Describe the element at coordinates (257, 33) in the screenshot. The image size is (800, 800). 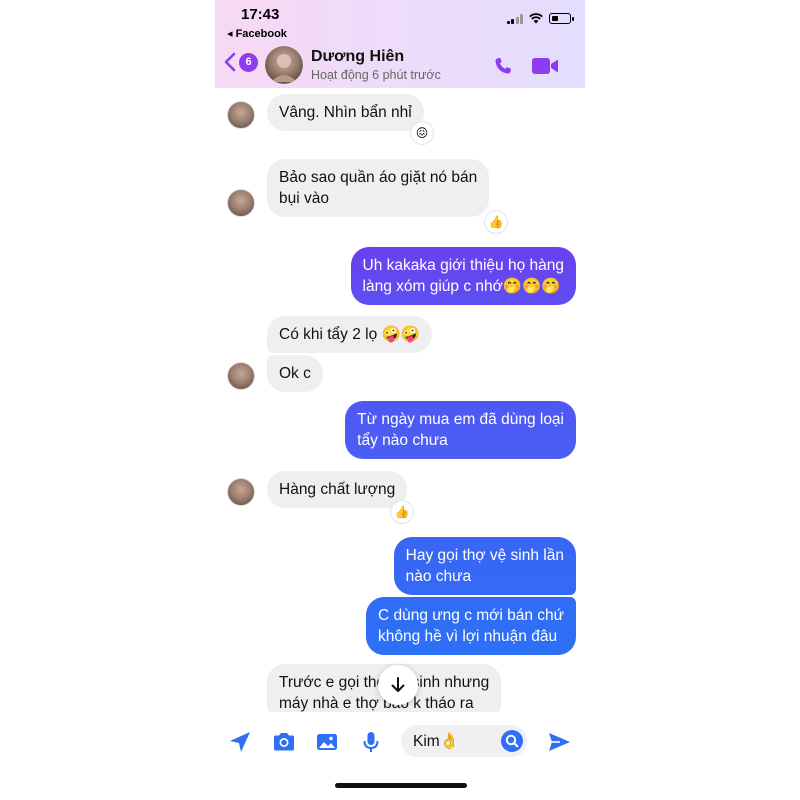
I see `back-to-facebook-link: ◂ Facebook` at that location.